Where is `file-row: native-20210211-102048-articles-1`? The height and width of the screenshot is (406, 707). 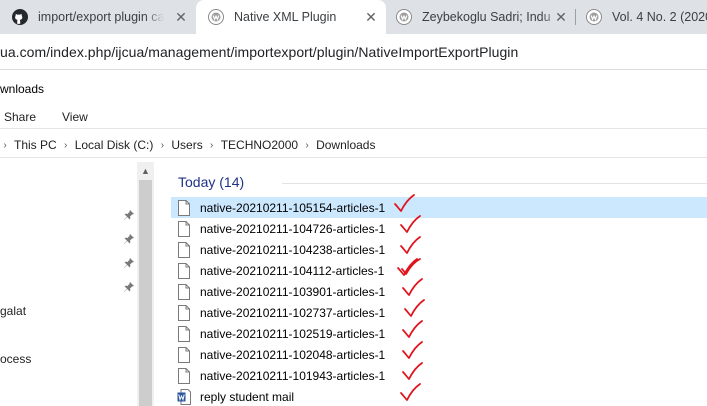 file-row: native-20210211-102048-articles-1 is located at coordinates (439, 354).